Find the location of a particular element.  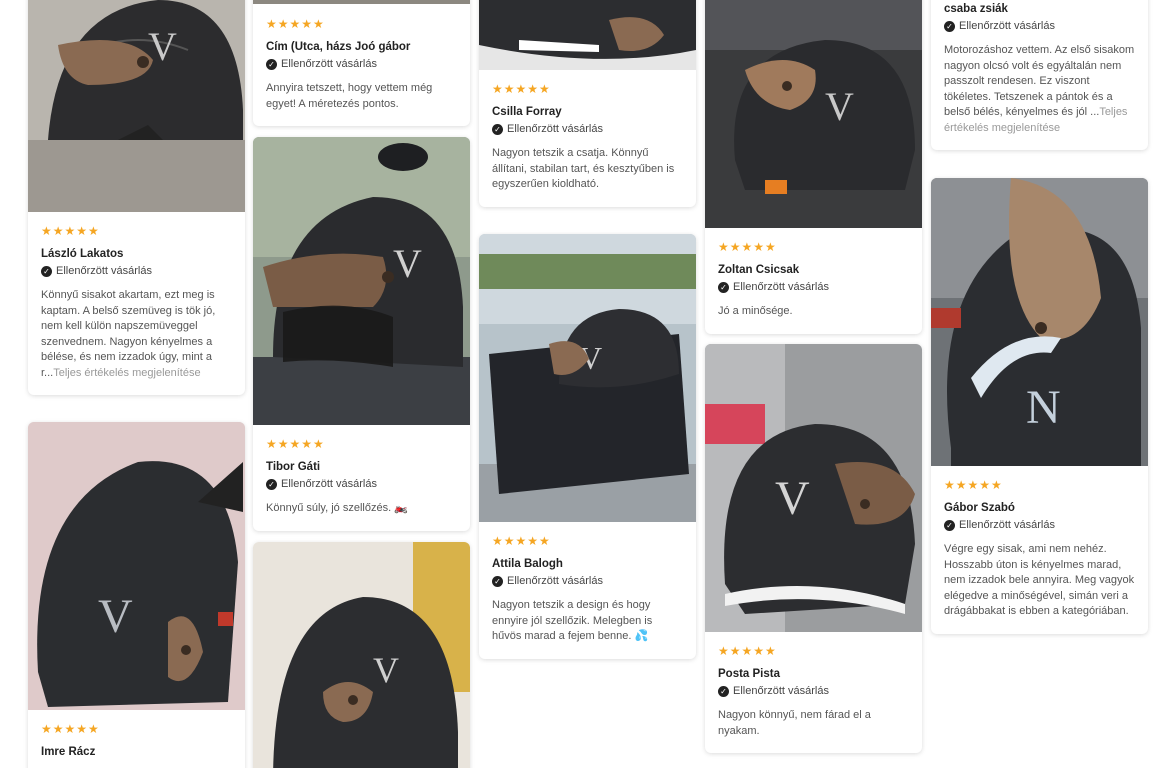

review-text: Jó a minősége. is located at coordinates (755, 311).